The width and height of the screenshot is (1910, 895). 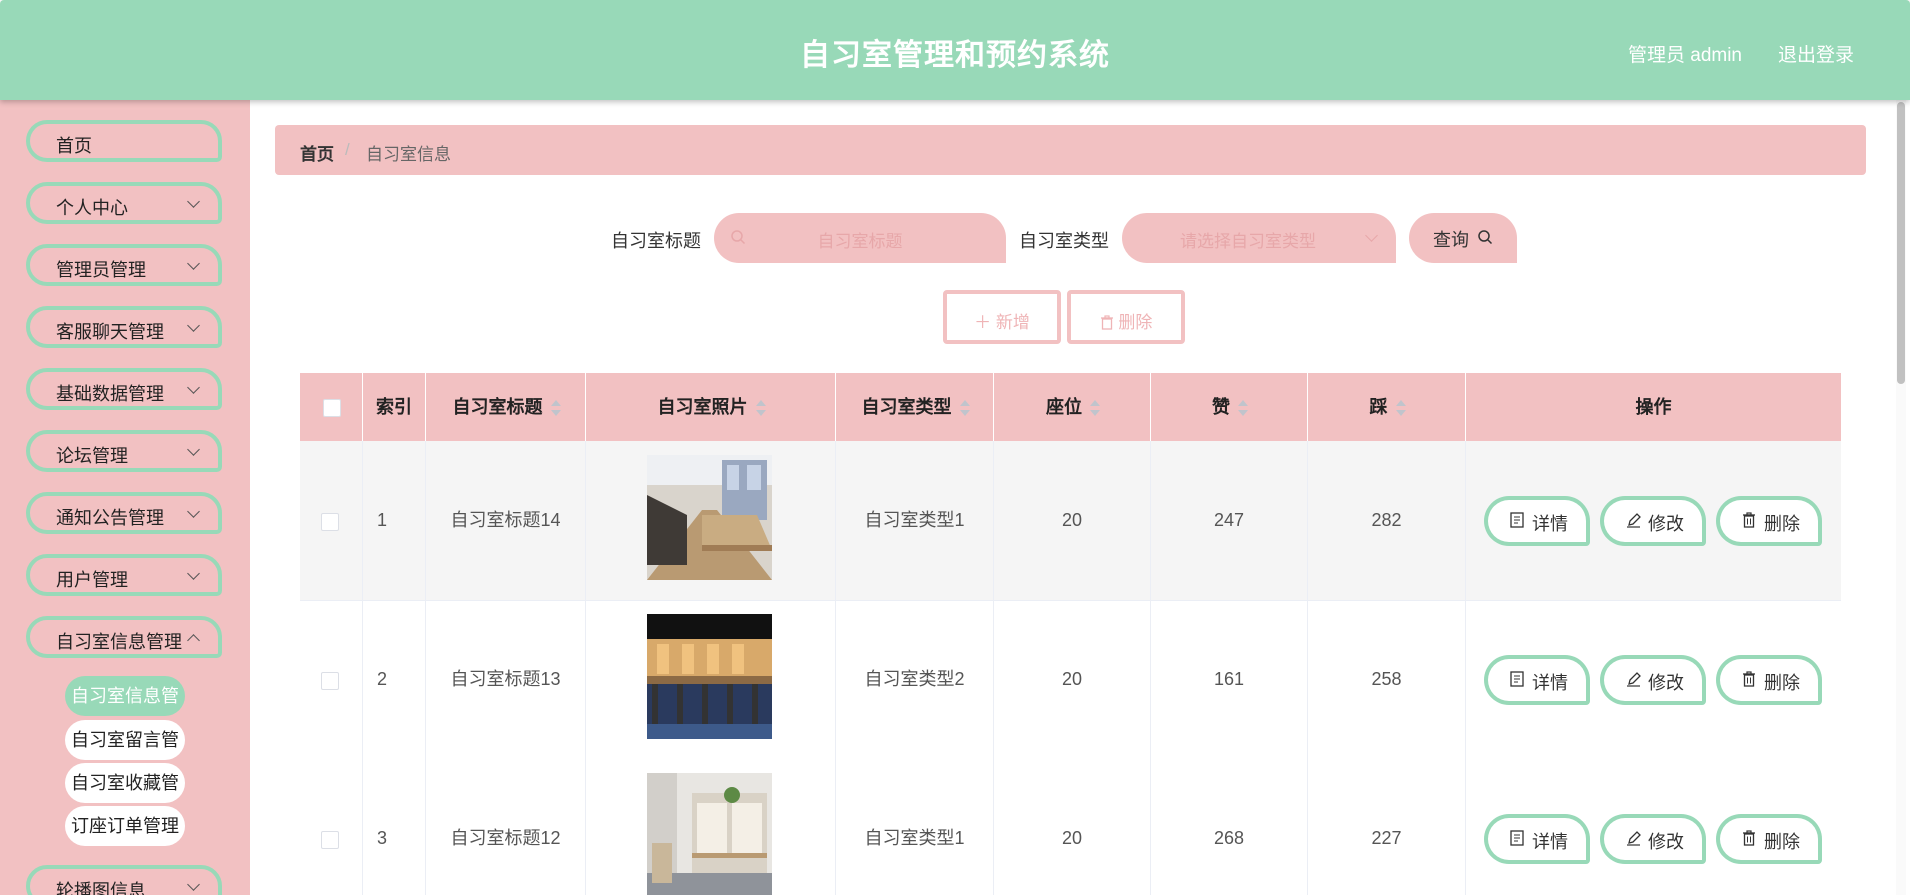 I want to click on query-button: 查询, so click(x=1463, y=238).